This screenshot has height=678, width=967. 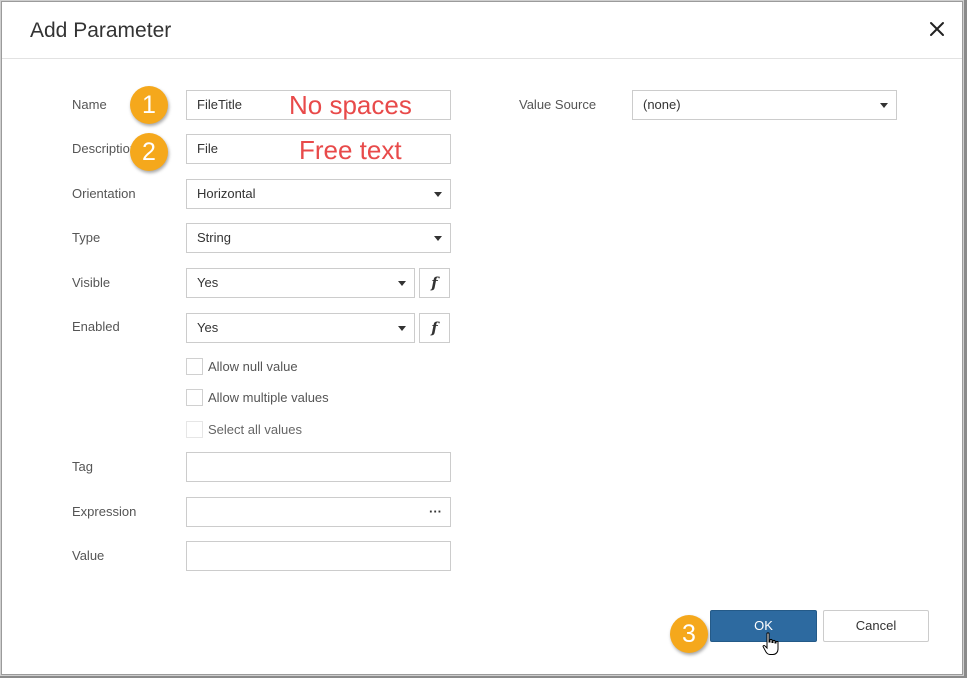 What do you see at coordinates (350, 105) in the screenshot?
I see `annotation-no-spaces: No spaces` at bounding box center [350, 105].